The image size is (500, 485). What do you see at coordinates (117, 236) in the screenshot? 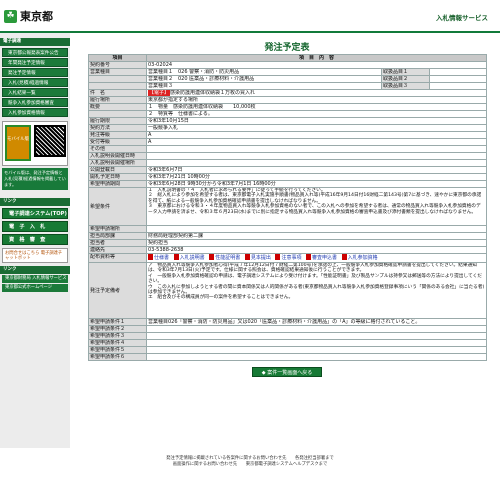
I see `row-label: 担当局部課` at bounding box center [117, 236].